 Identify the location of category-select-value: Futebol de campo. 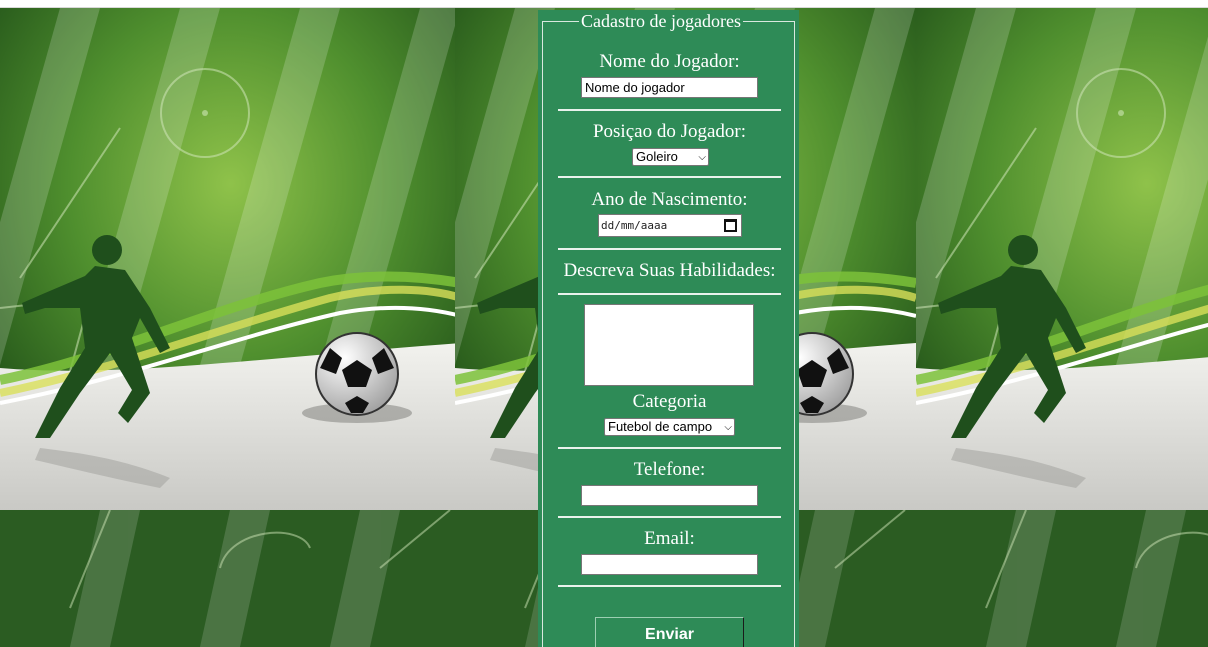
(660, 426).